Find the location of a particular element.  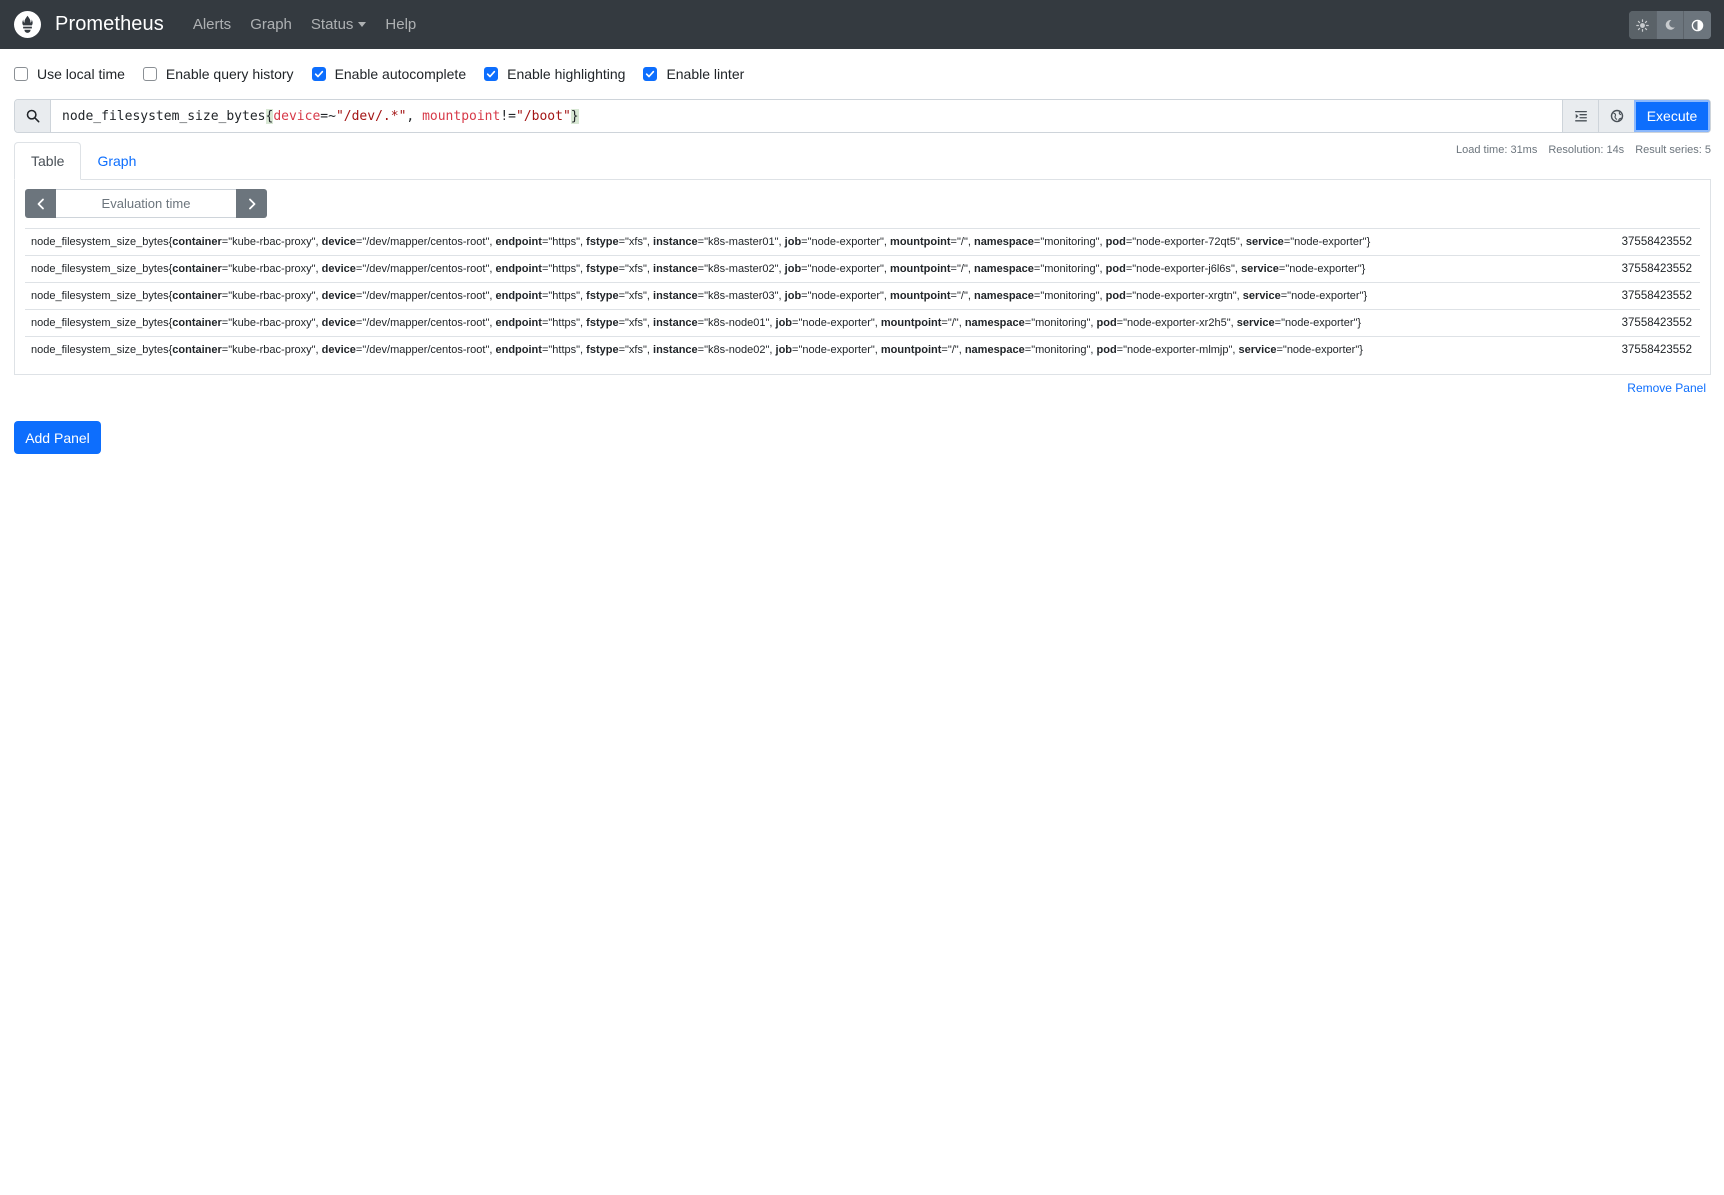

option-enable-query-history: Enable query history is located at coordinates (218, 74).